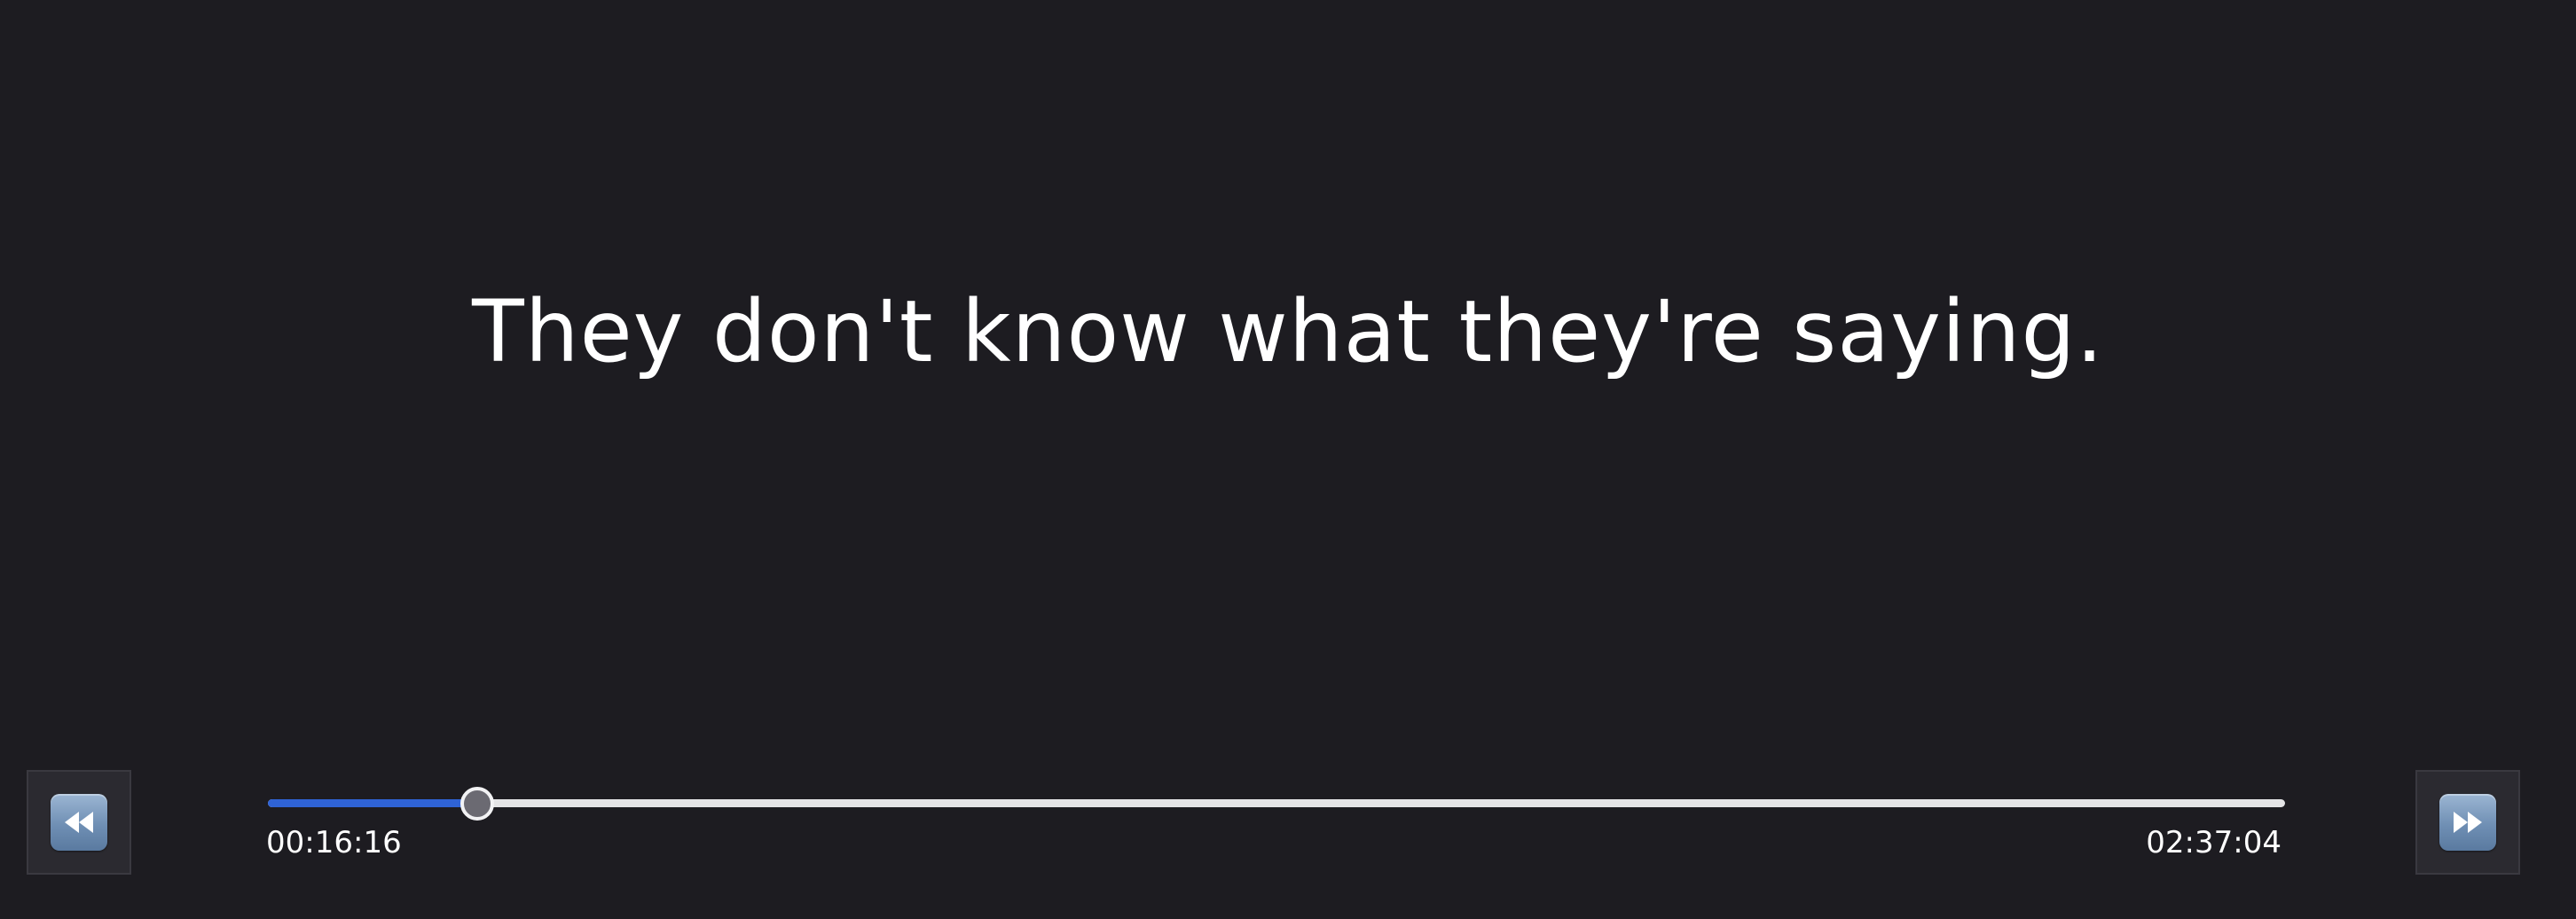  Describe the element at coordinates (2213, 842) in the screenshot. I see `total-time: 02:37:04` at that location.